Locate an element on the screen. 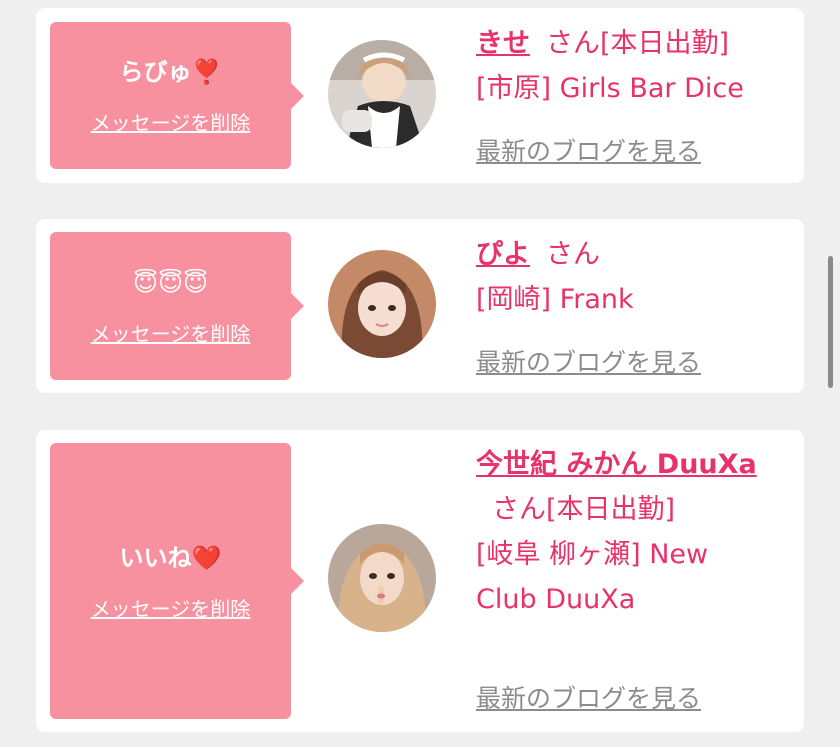 This screenshot has height=747, width=840. cast-status: さん is located at coordinates (573, 254).